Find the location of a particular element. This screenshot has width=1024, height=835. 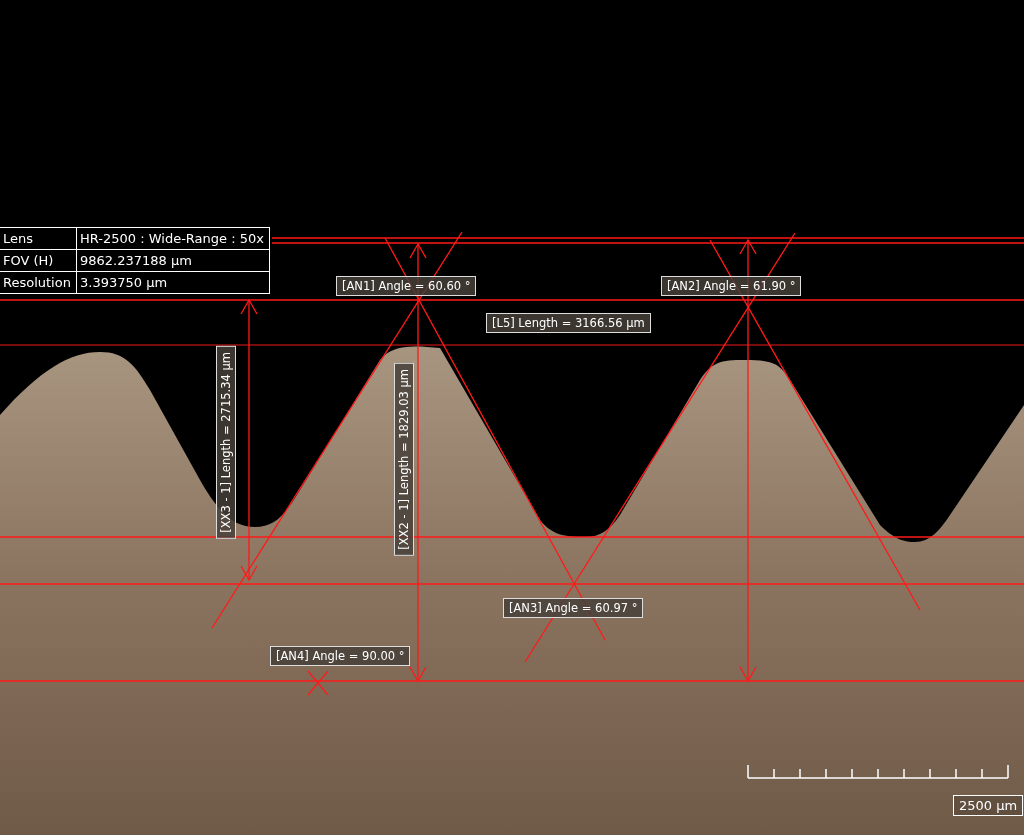

measurement-label: [XX3 - 1] Length = 2715.34 µm is located at coordinates (226, 442).